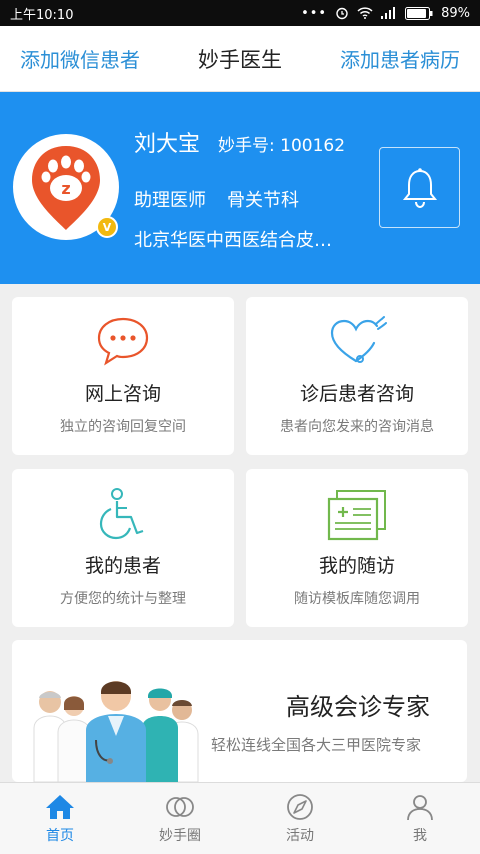 This screenshot has width=480, height=854. Describe the element at coordinates (121, 514) in the screenshot. I see `wheelchair-icon` at that location.